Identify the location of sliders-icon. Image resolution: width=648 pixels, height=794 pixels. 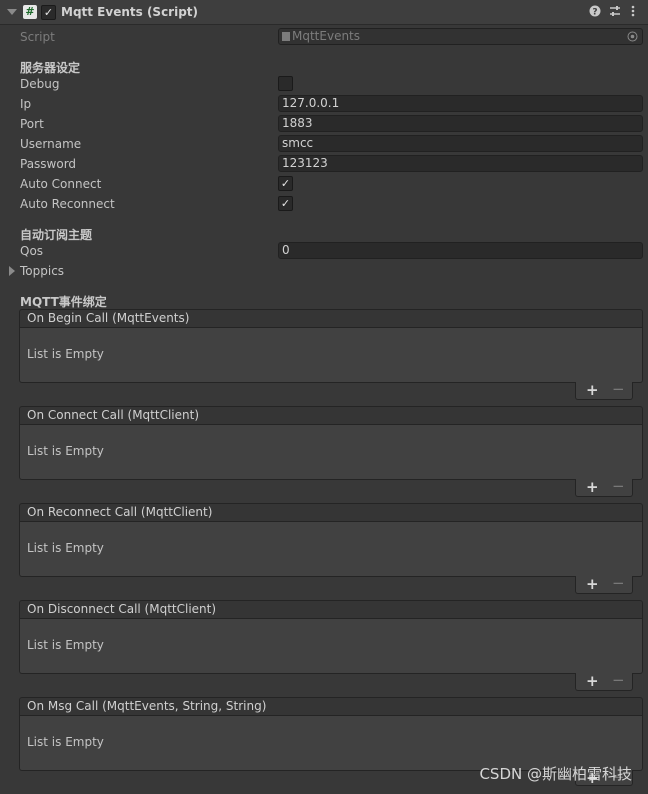
(615, 12).